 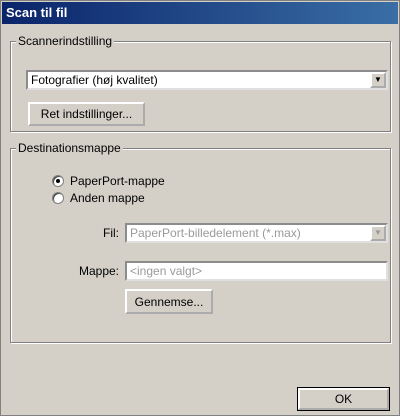 I want to click on radio-other-label: Anden mappe, so click(x=107, y=198).